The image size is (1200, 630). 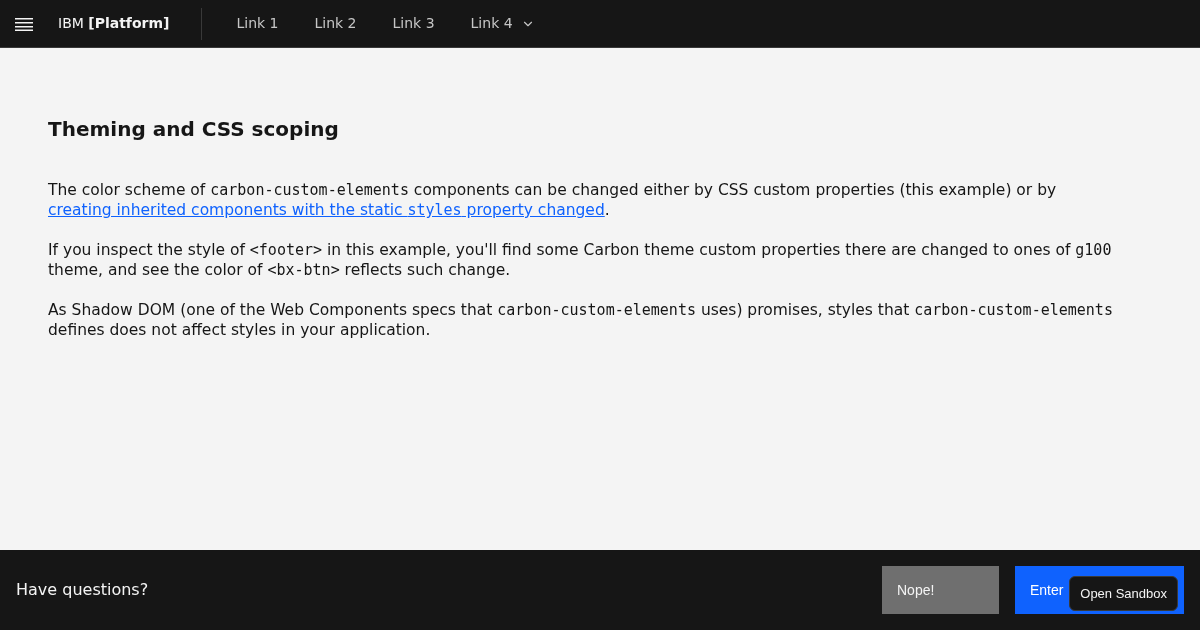 What do you see at coordinates (125, 23) in the screenshot?
I see `platform-name: IBM [Platform]` at bounding box center [125, 23].